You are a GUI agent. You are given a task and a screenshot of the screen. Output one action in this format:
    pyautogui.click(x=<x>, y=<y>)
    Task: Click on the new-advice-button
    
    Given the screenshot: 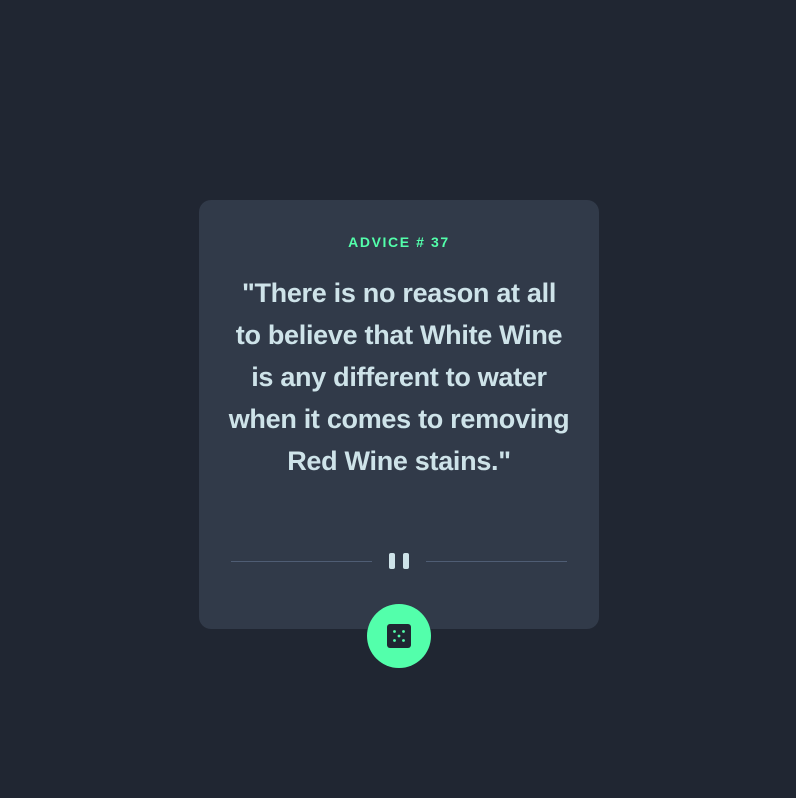 What is the action you would take?
    pyautogui.click(x=399, y=636)
    